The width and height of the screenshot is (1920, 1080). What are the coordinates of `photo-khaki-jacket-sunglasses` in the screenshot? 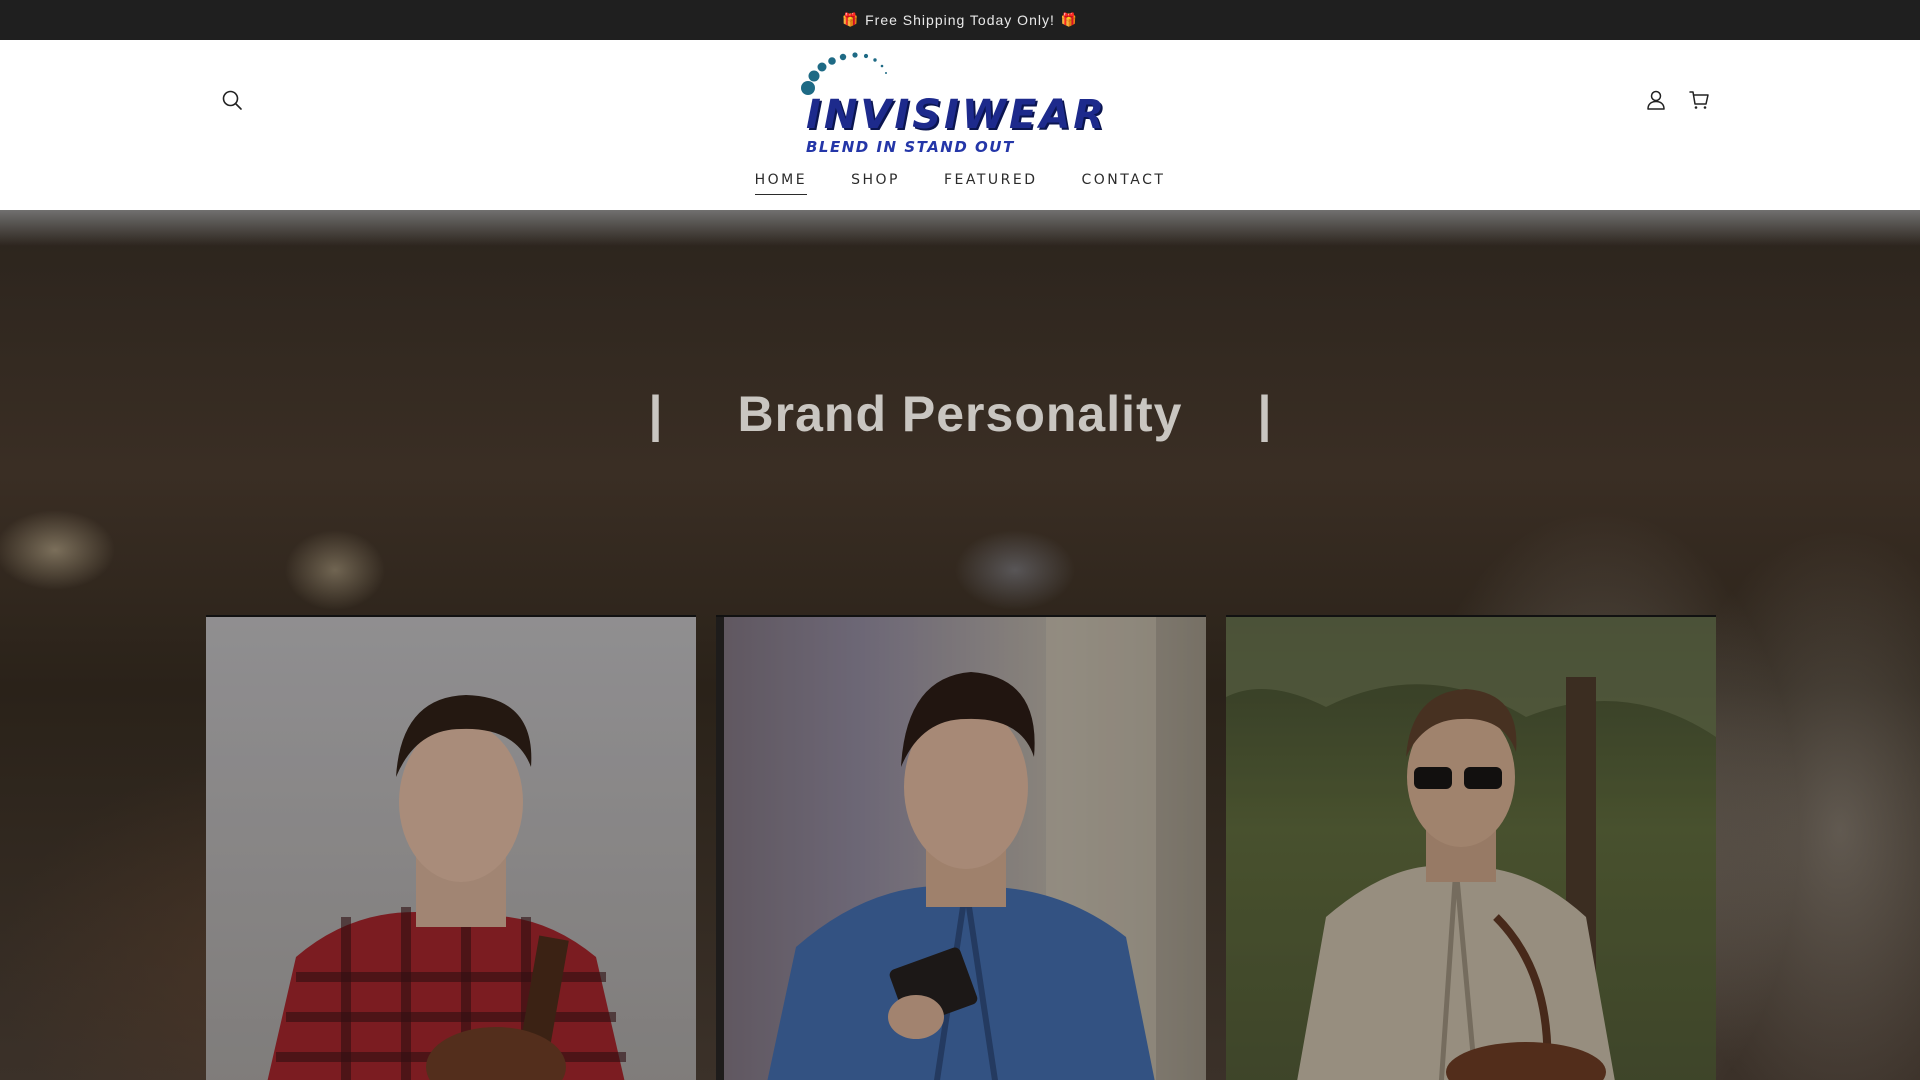 It's located at (1471, 847).